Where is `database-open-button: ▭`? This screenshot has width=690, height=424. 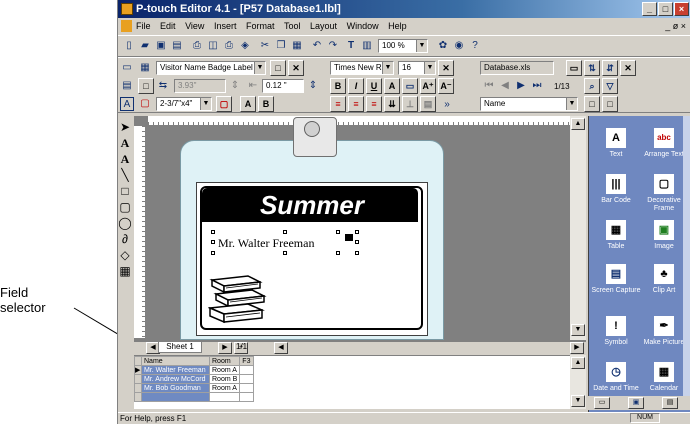
database-open-button: ▭ is located at coordinates (574, 68).